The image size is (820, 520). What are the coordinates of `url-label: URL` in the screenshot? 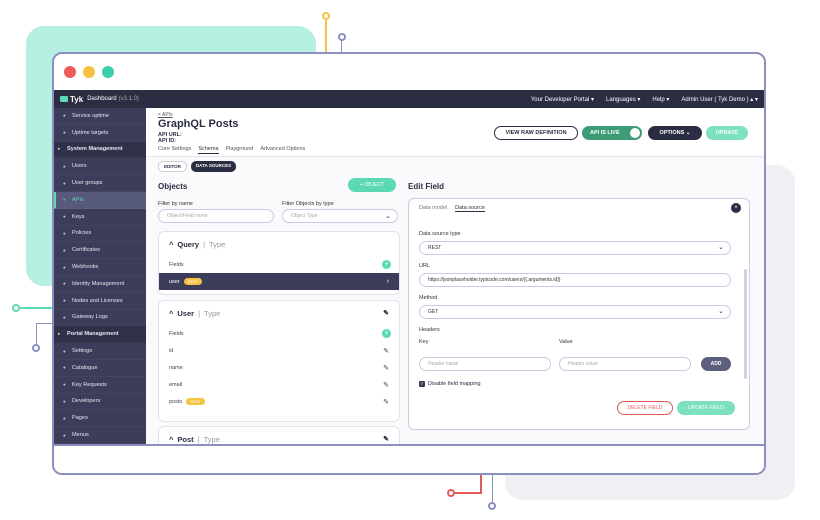 It's located at (425, 266).